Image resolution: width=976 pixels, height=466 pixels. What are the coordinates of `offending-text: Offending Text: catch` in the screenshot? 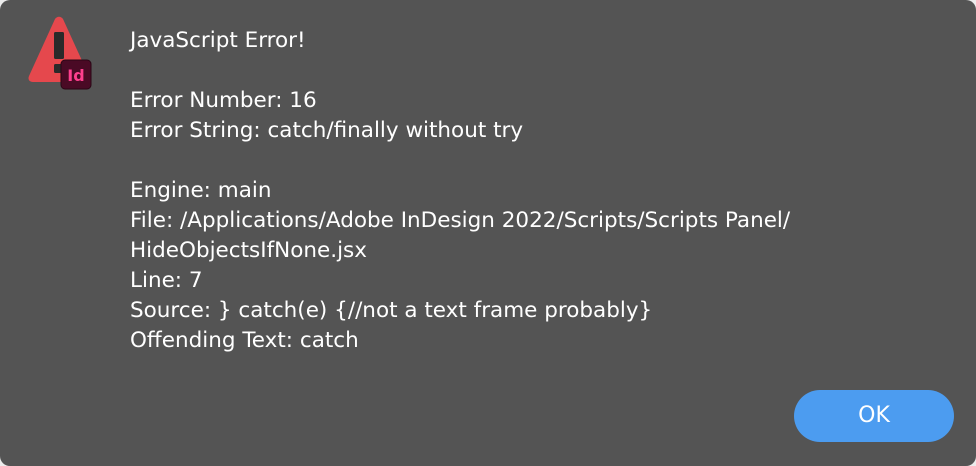 It's located at (244, 340).